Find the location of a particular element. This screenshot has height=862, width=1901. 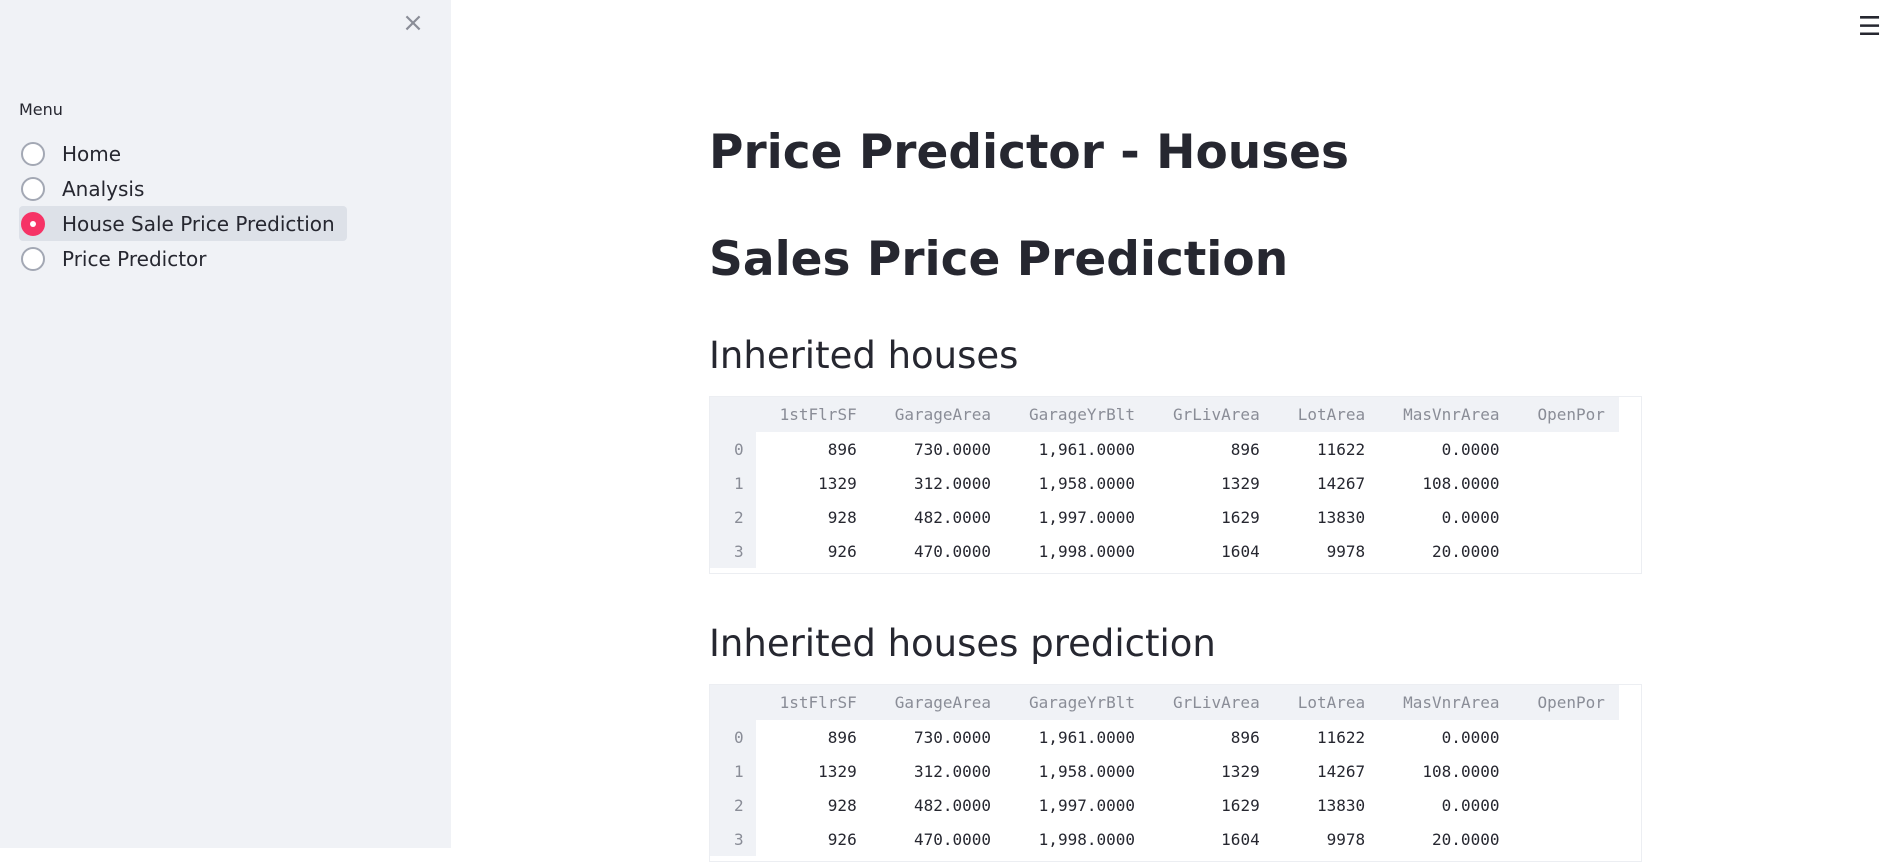

page-title: Price Predictor - Houses is located at coordinates (1029, 152).